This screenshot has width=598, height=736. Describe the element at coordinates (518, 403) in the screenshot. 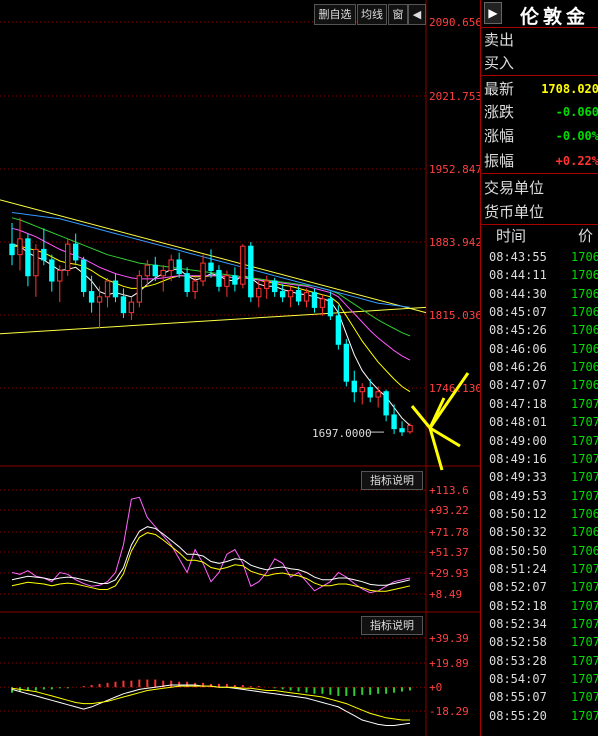

I see `tick-time: 08:47:18` at that location.